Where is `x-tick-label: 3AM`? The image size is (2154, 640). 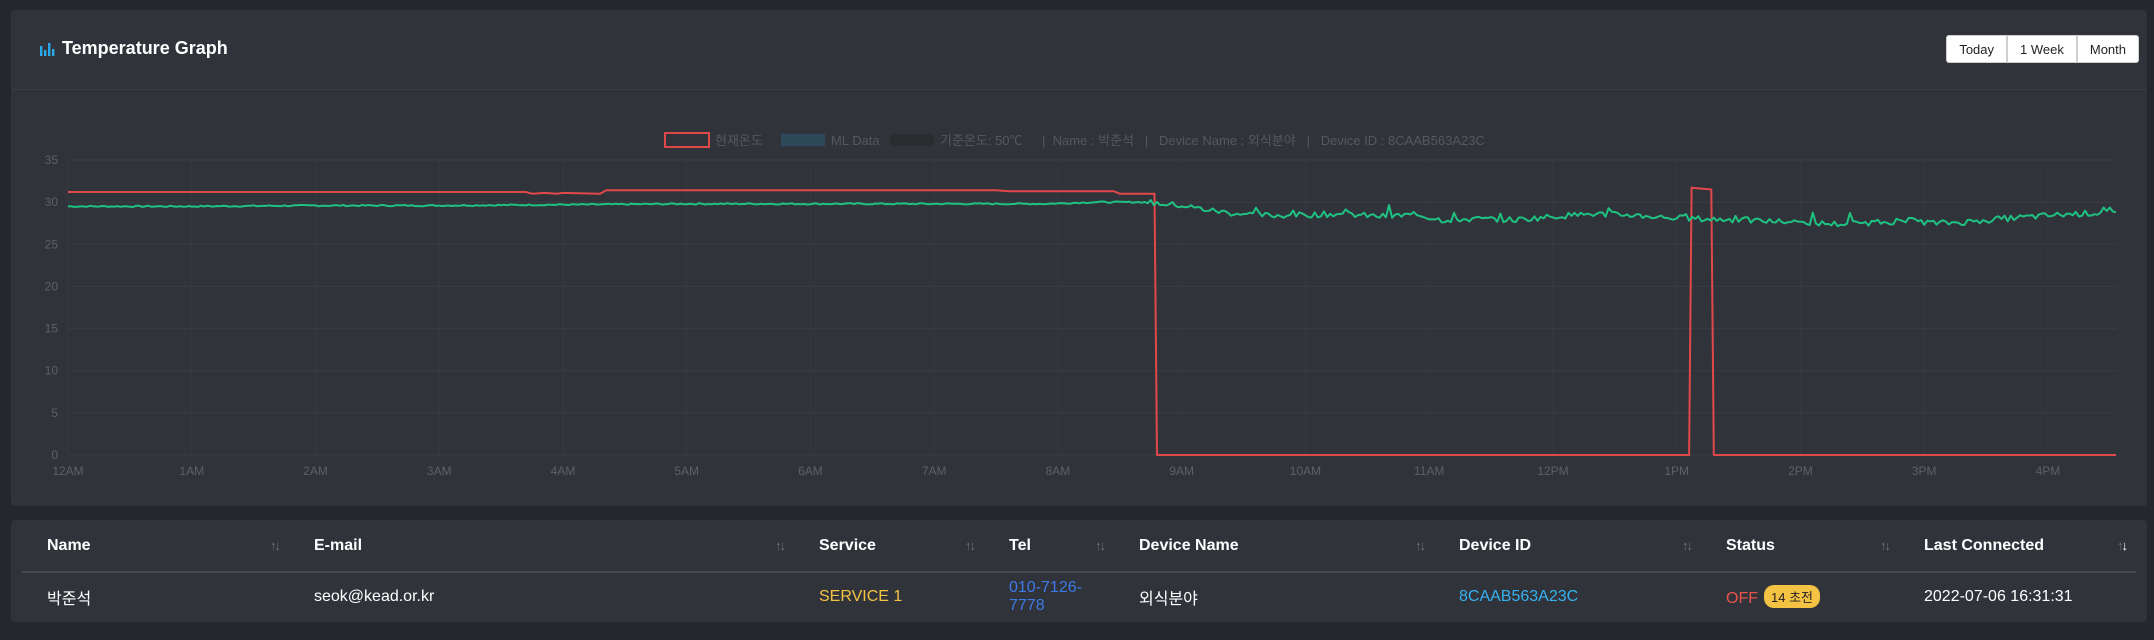
x-tick-label: 3AM is located at coordinates (439, 471).